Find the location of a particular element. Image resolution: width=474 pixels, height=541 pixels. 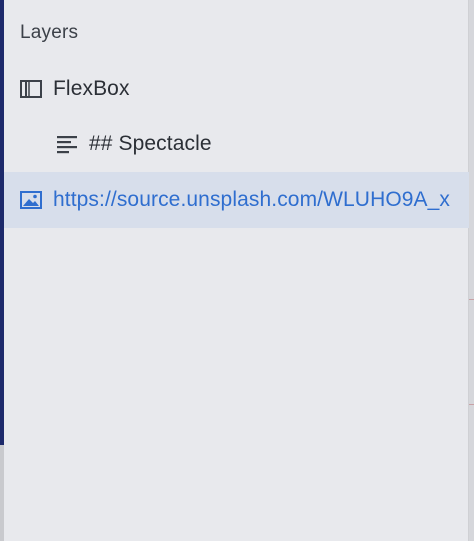

layer-label: https://source.unsplash.com/WLUHO9A_x is located at coordinates (252, 199).